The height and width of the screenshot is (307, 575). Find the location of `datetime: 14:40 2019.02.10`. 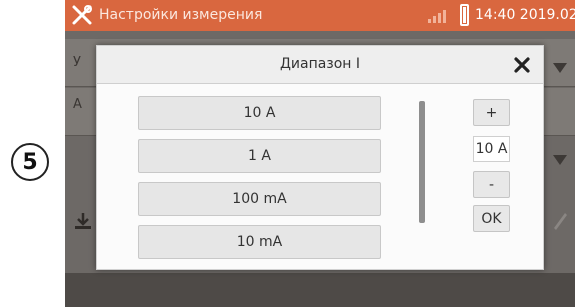

datetime: 14:40 2019.02.10 is located at coordinates (525, 15).